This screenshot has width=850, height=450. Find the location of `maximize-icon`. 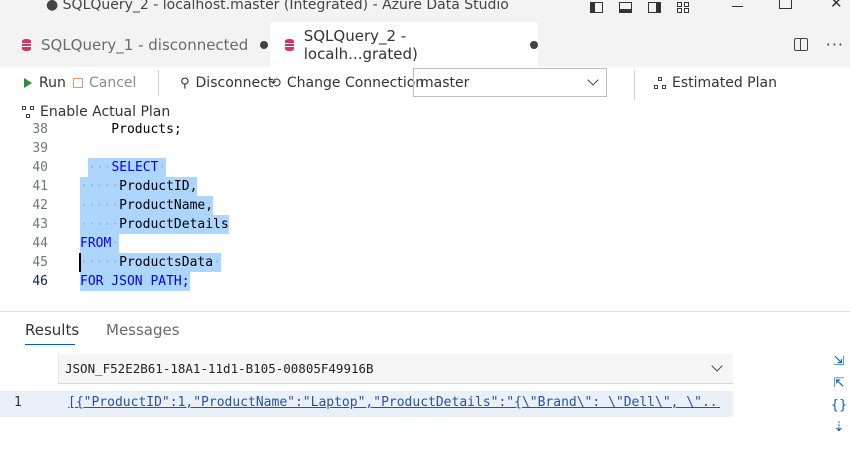

maximize-icon is located at coordinates (785, 4).